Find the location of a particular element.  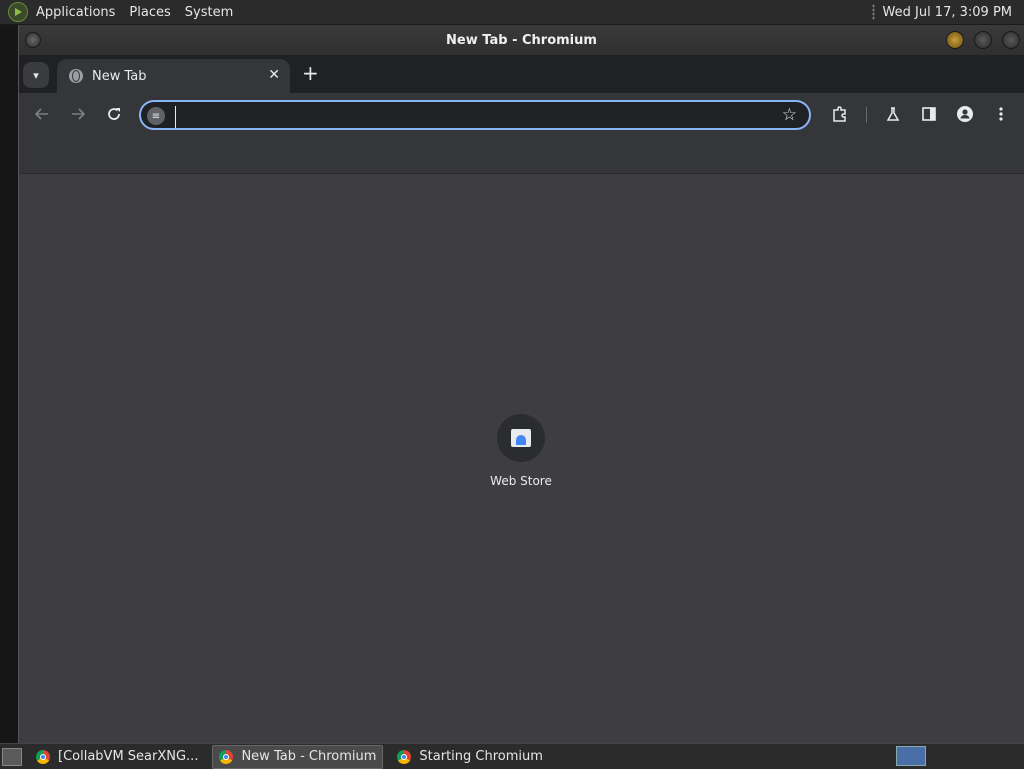

taskbar-item-new-tab: New Tab - Chromium is located at coordinates (298, 756).